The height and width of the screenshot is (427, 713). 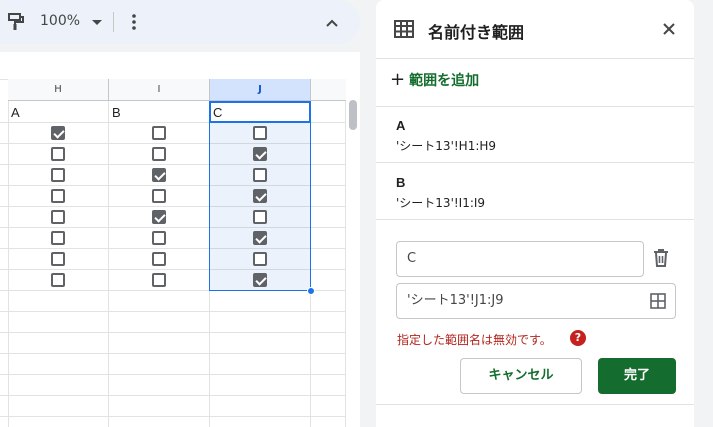 I want to click on checkbox-j3, so click(x=260, y=154).